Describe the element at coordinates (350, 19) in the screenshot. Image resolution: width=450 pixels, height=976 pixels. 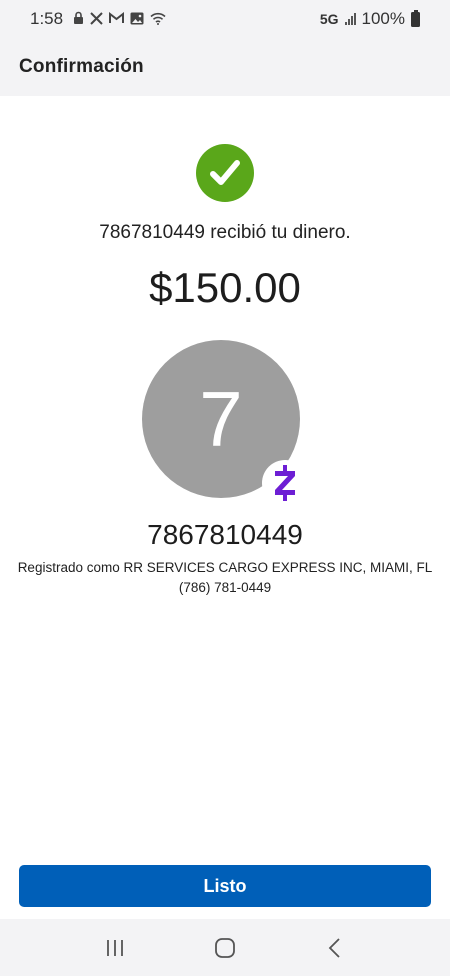
I see `signal-icon` at that location.